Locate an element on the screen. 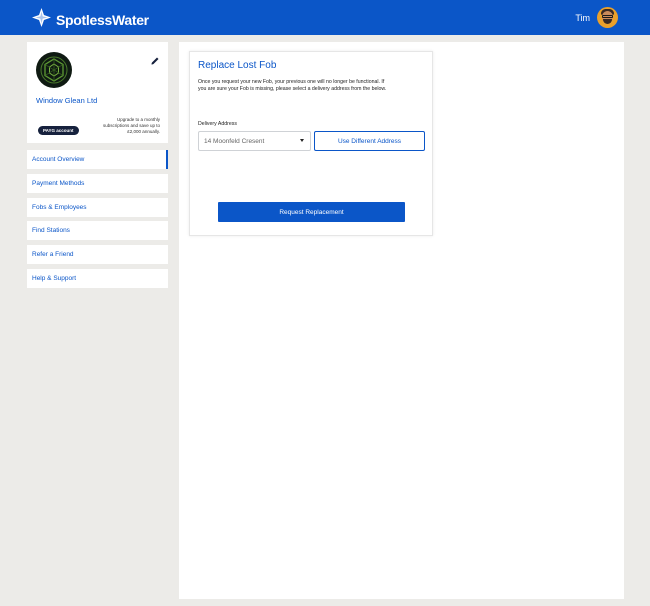  account-type-badge: PAYG account is located at coordinates (58, 130).